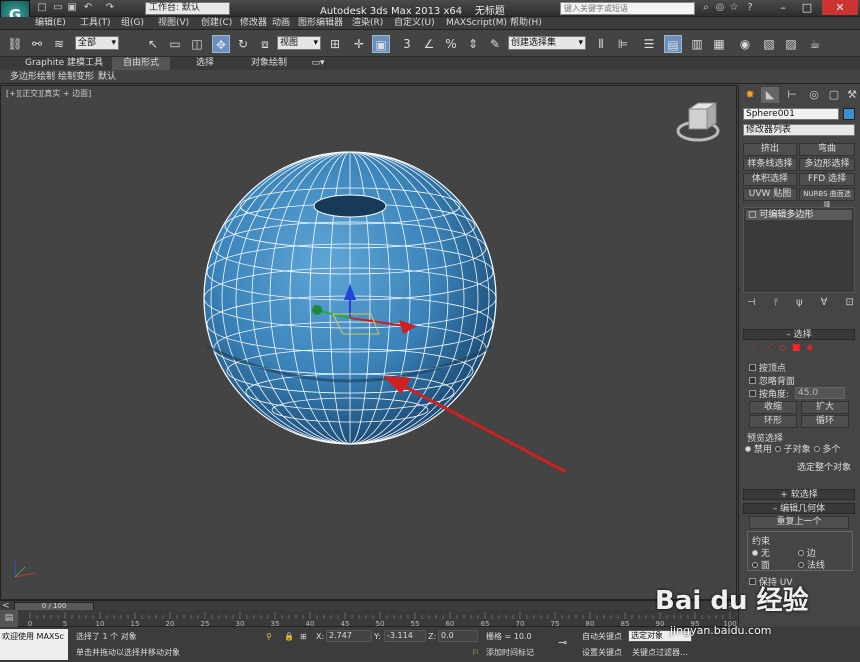 The image size is (860, 662). Describe the element at coordinates (815, 44) in the screenshot. I see `render-production-icon: ☕` at that location.